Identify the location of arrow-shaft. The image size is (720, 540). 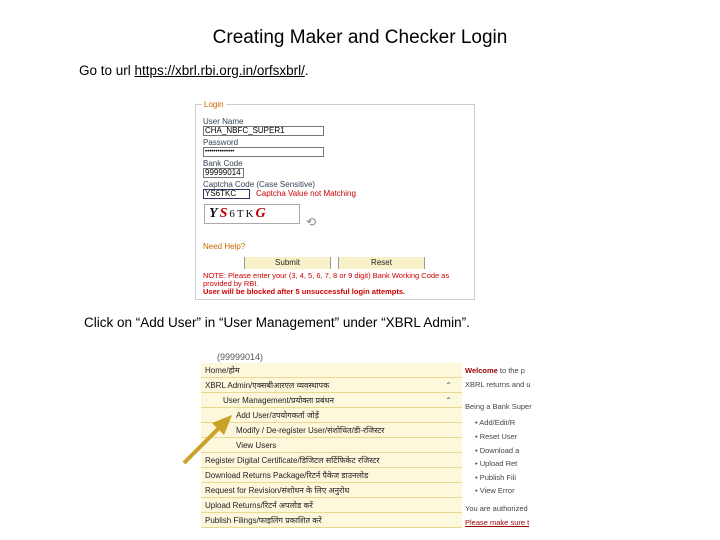
(203, 444).